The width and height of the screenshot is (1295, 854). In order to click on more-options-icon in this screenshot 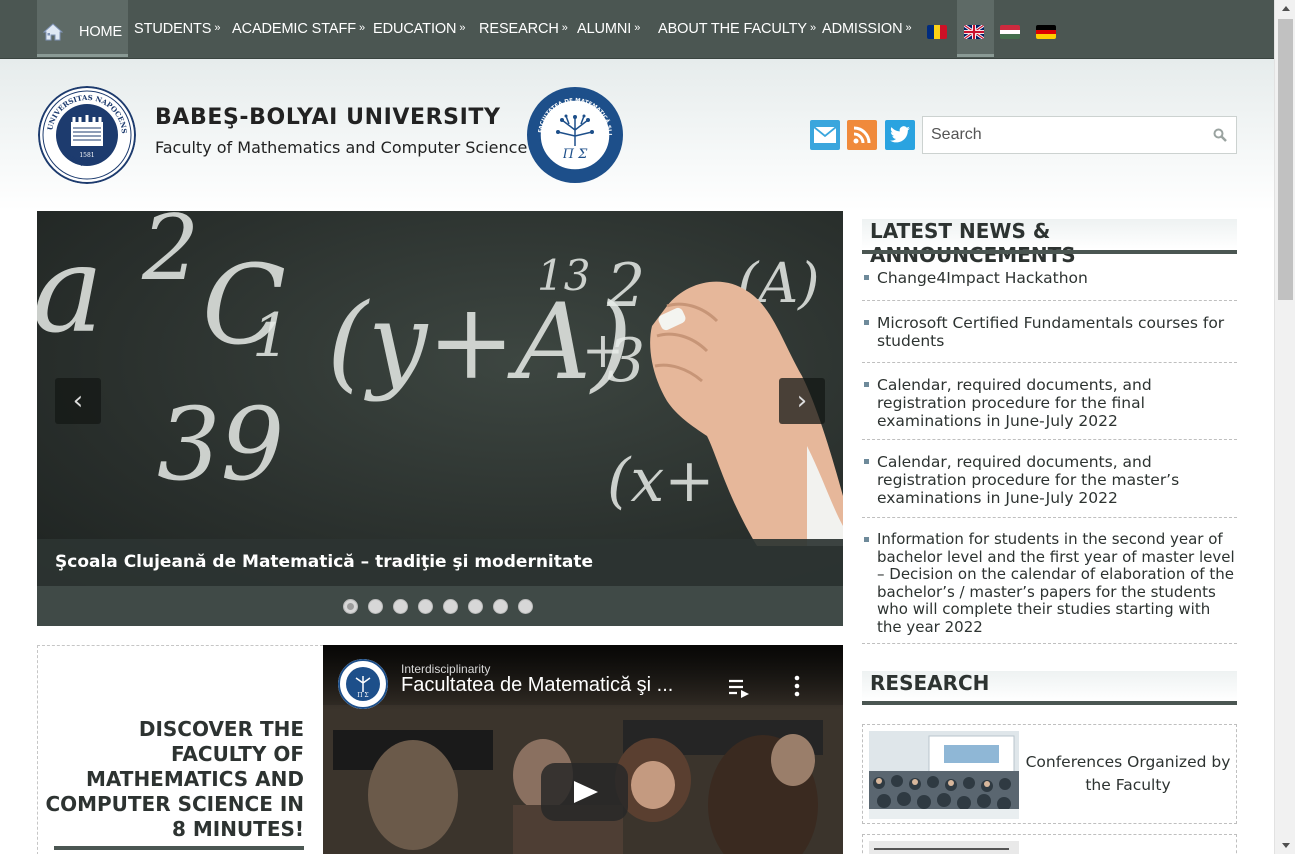, I will do `click(797, 686)`.